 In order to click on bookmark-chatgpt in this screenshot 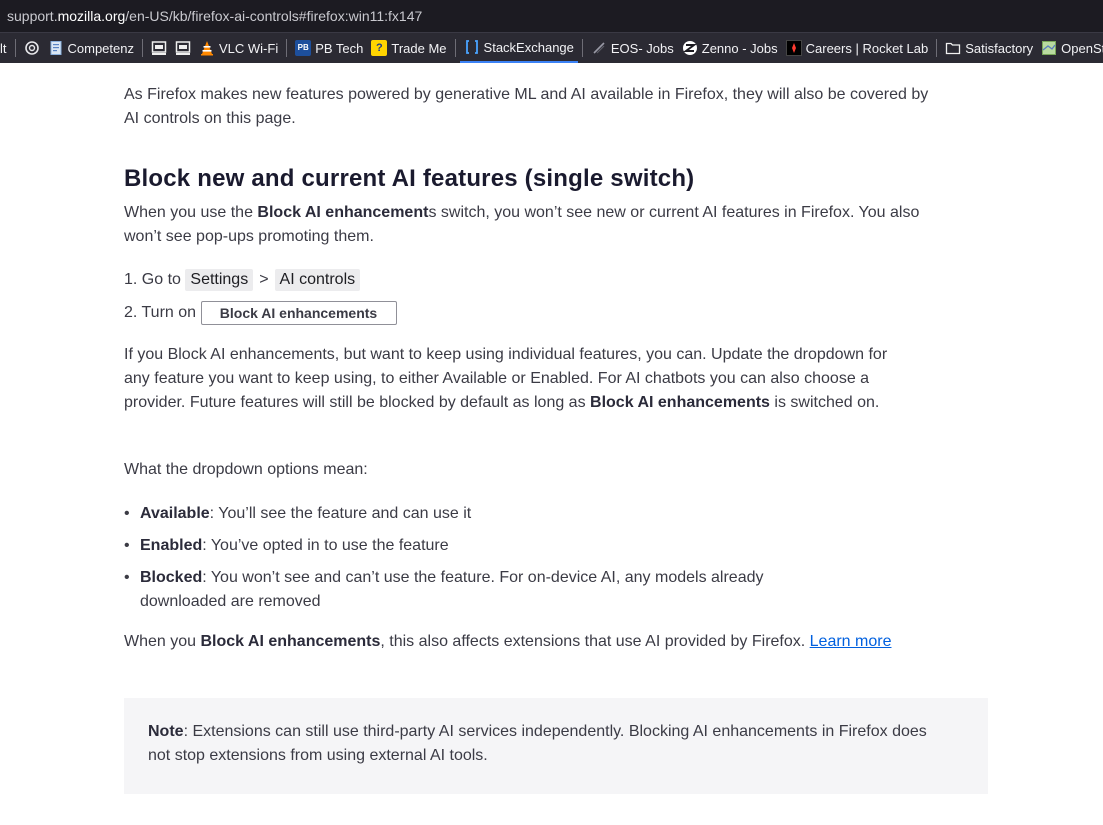, I will do `click(32, 48)`.